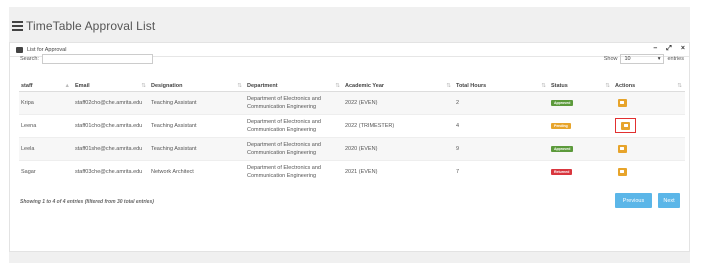  What do you see at coordinates (111, 102) in the screenshot?
I see `email-cell: staff02cho@che.amrita.edu` at bounding box center [111, 102].